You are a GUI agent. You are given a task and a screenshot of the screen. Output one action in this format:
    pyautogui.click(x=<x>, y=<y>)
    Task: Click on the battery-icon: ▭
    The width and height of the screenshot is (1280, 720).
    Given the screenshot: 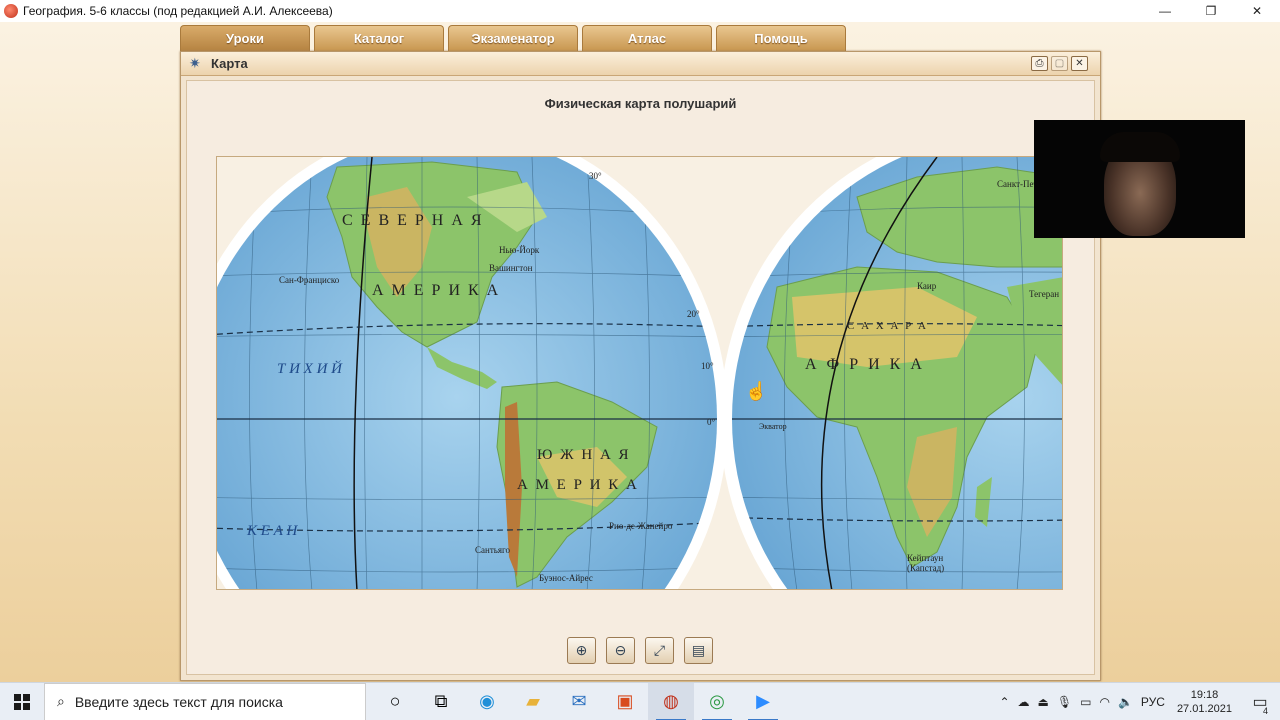 What is the action you would take?
    pyautogui.click(x=1085, y=702)
    